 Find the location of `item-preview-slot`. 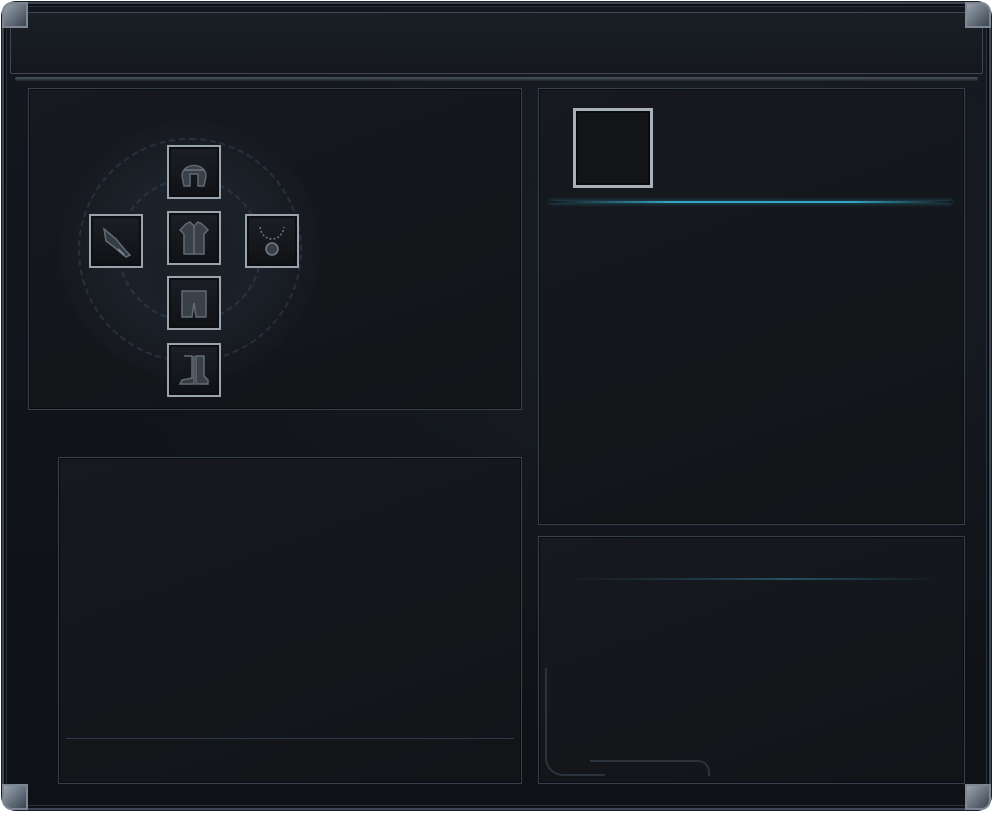

item-preview-slot is located at coordinates (613, 148).